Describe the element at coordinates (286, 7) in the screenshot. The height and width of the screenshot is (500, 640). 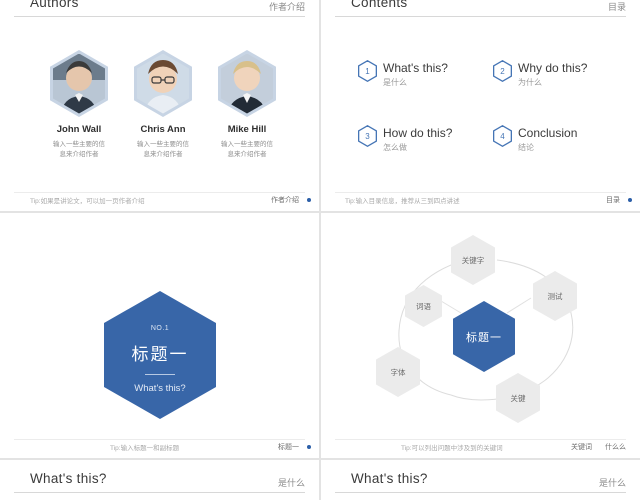
I see `page-title-cn: 作者介绍` at that location.